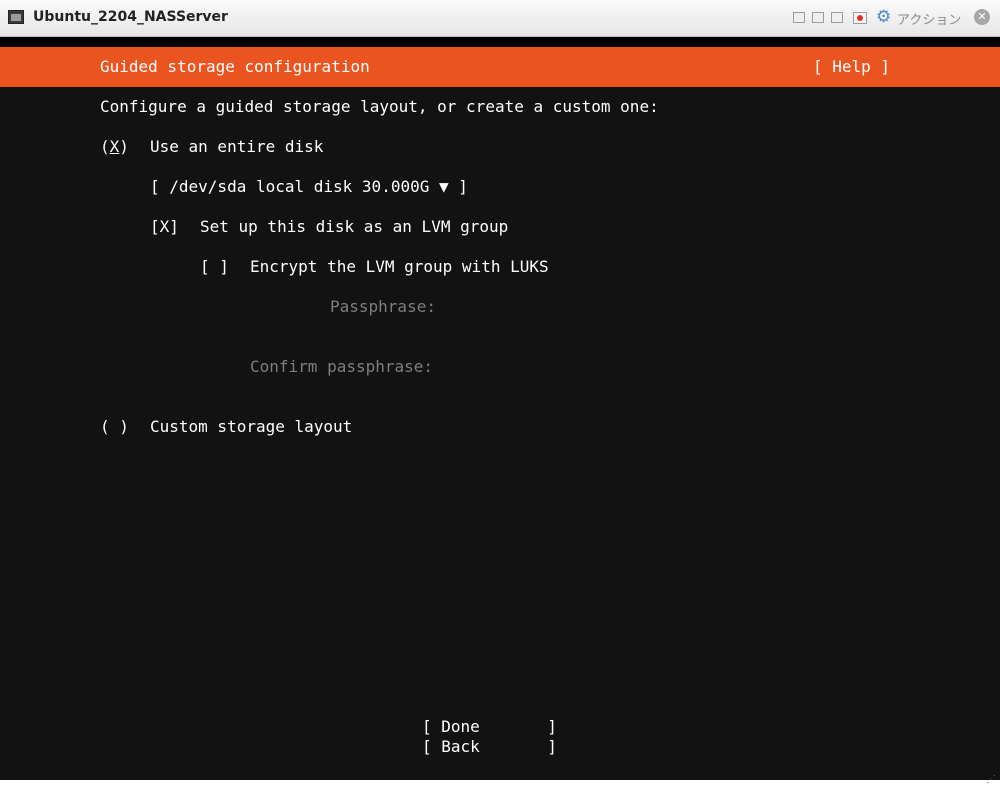  What do you see at coordinates (489, 727) in the screenshot?
I see `done-button: [ Done ]` at bounding box center [489, 727].